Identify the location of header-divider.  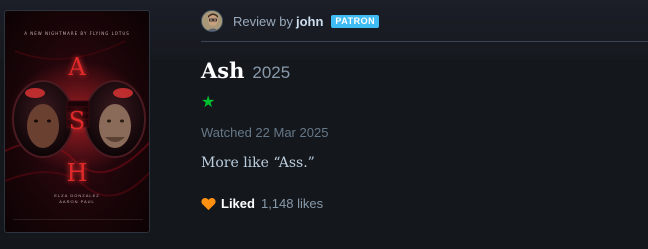
(424, 41).